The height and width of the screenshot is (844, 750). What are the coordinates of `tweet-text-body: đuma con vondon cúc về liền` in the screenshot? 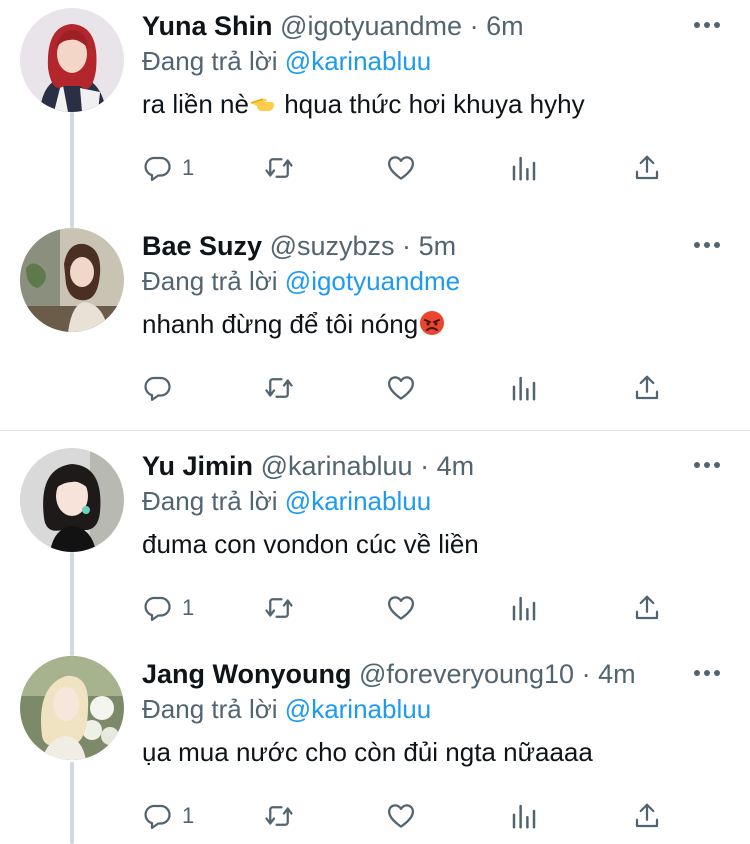 It's located at (310, 544).